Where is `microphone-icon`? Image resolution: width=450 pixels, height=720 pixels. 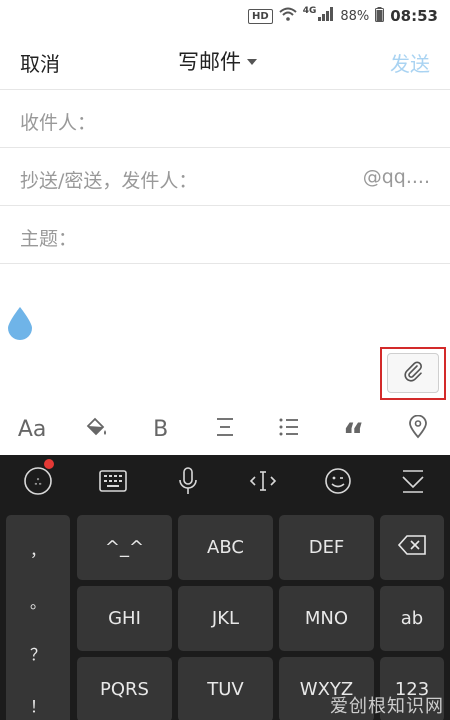
microphone-icon is located at coordinates (188, 483).